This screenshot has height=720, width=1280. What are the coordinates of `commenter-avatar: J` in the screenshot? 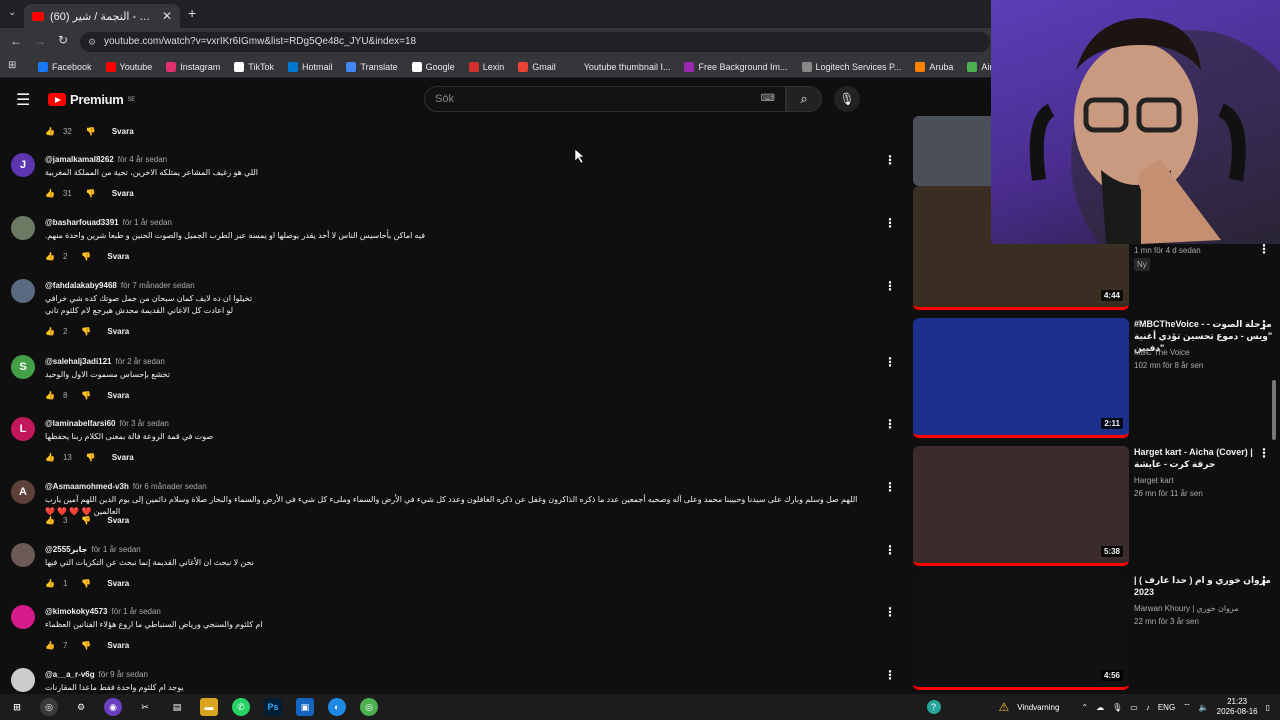 It's located at (23, 165).